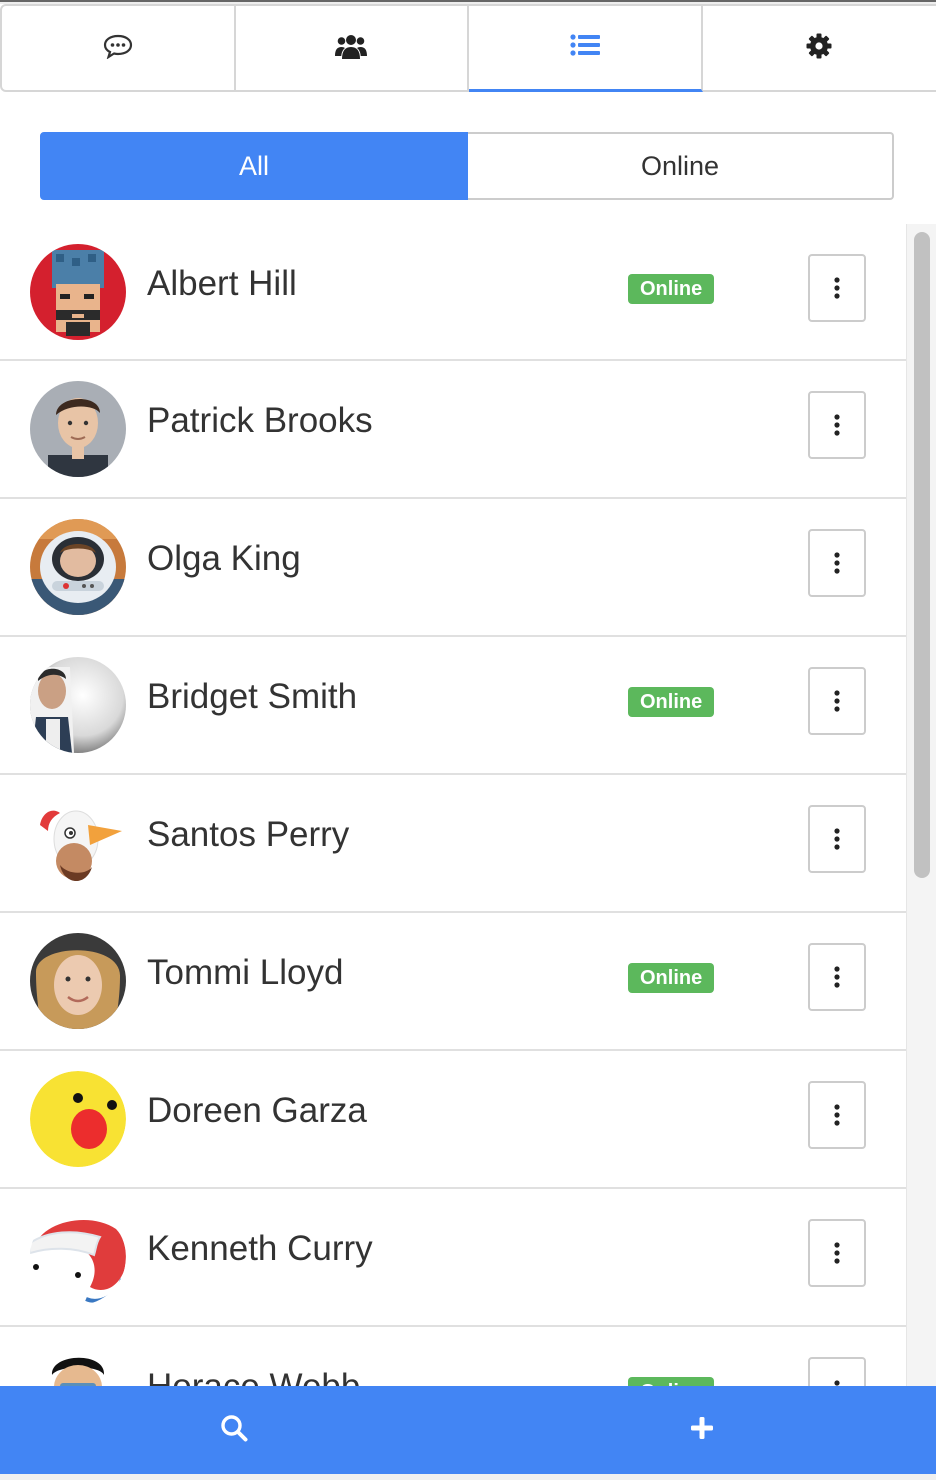 Image resolution: width=936 pixels, height=1480 pixels. Describe the element at coordinates (681, 166) in the screenshot. I see `filter-online-button: Online` at that location.